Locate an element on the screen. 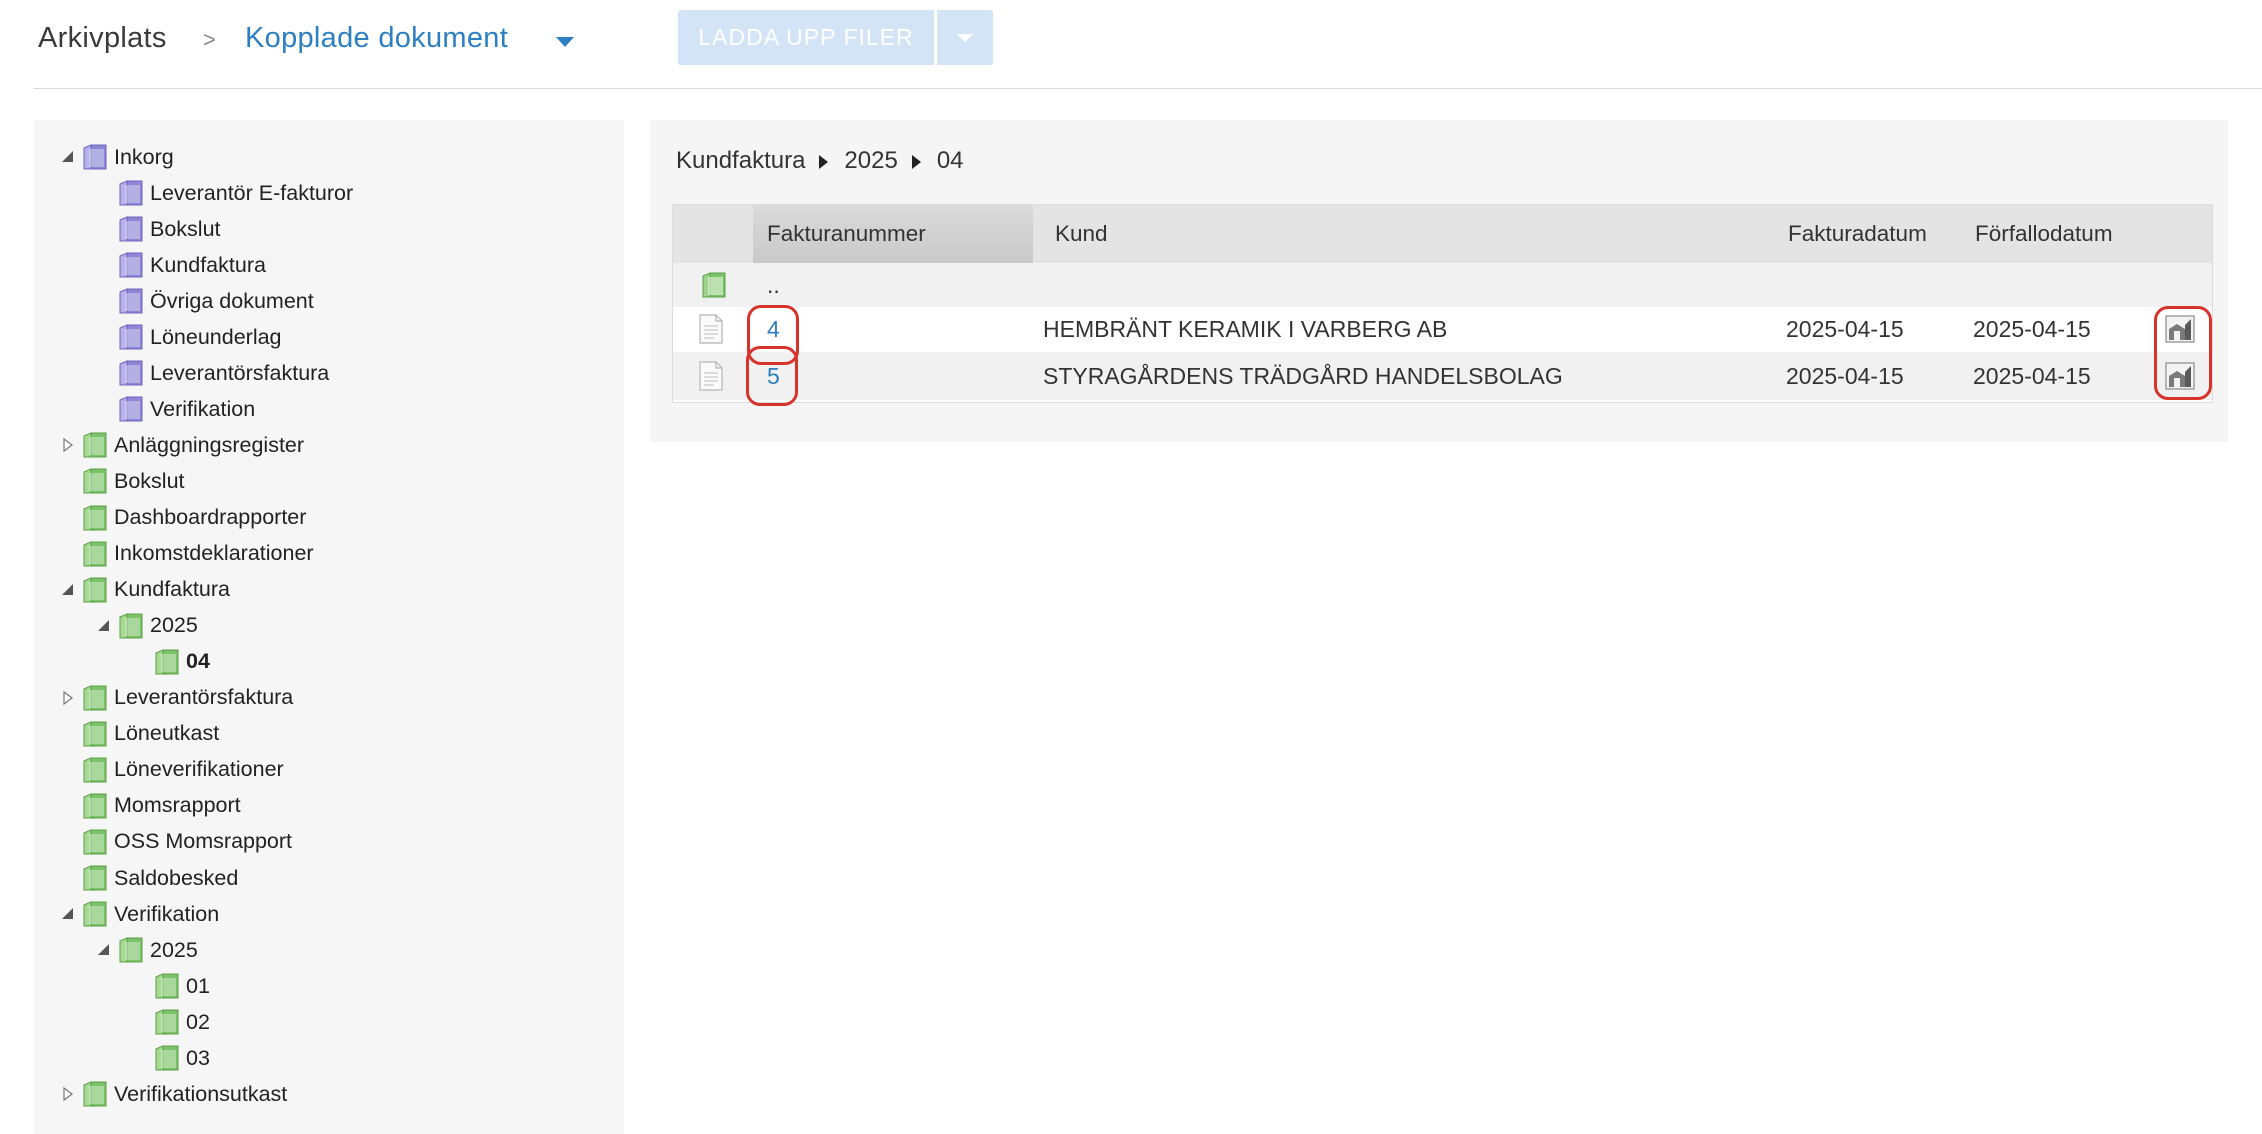 This screenshot has width=2262, height=1134. tree-item: Inkomstdeklarationer is located at coordinates (187, 554).